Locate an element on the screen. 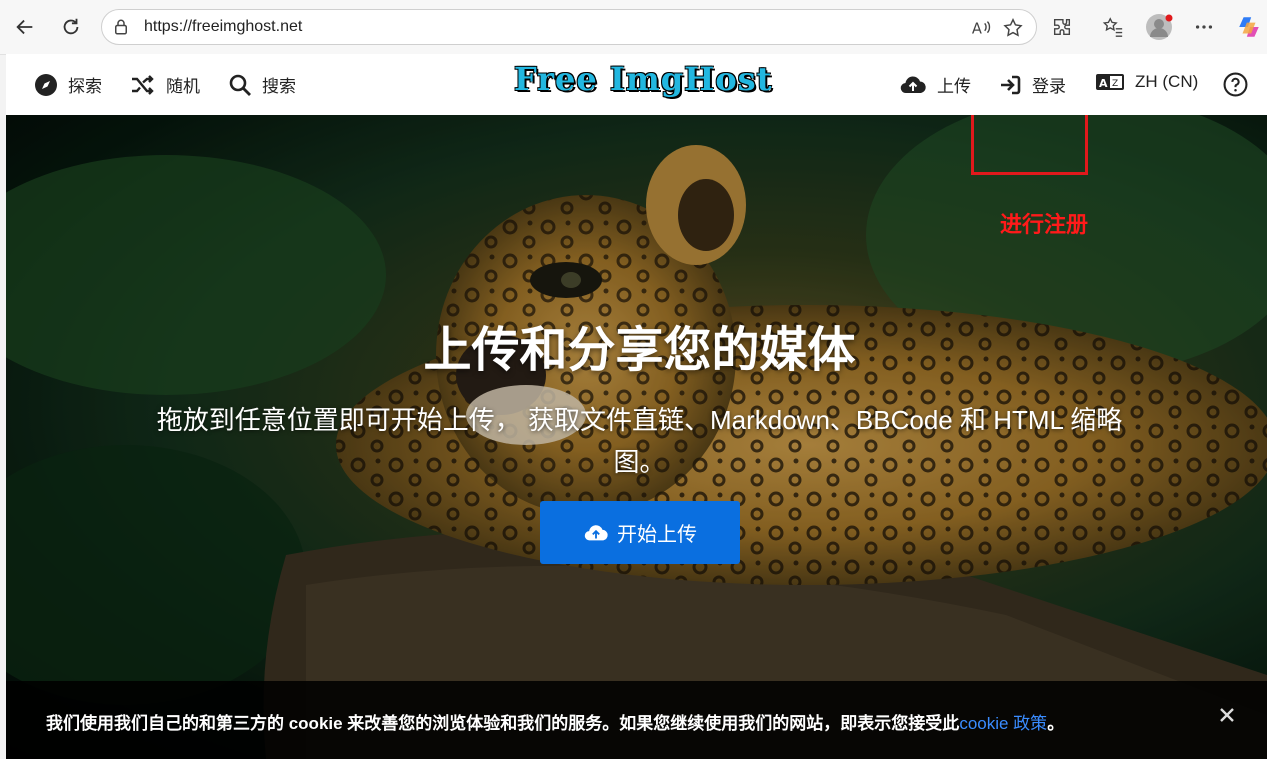 The image size is (1267, 759). cookie-close-button is located at coordinates (1227, 716).